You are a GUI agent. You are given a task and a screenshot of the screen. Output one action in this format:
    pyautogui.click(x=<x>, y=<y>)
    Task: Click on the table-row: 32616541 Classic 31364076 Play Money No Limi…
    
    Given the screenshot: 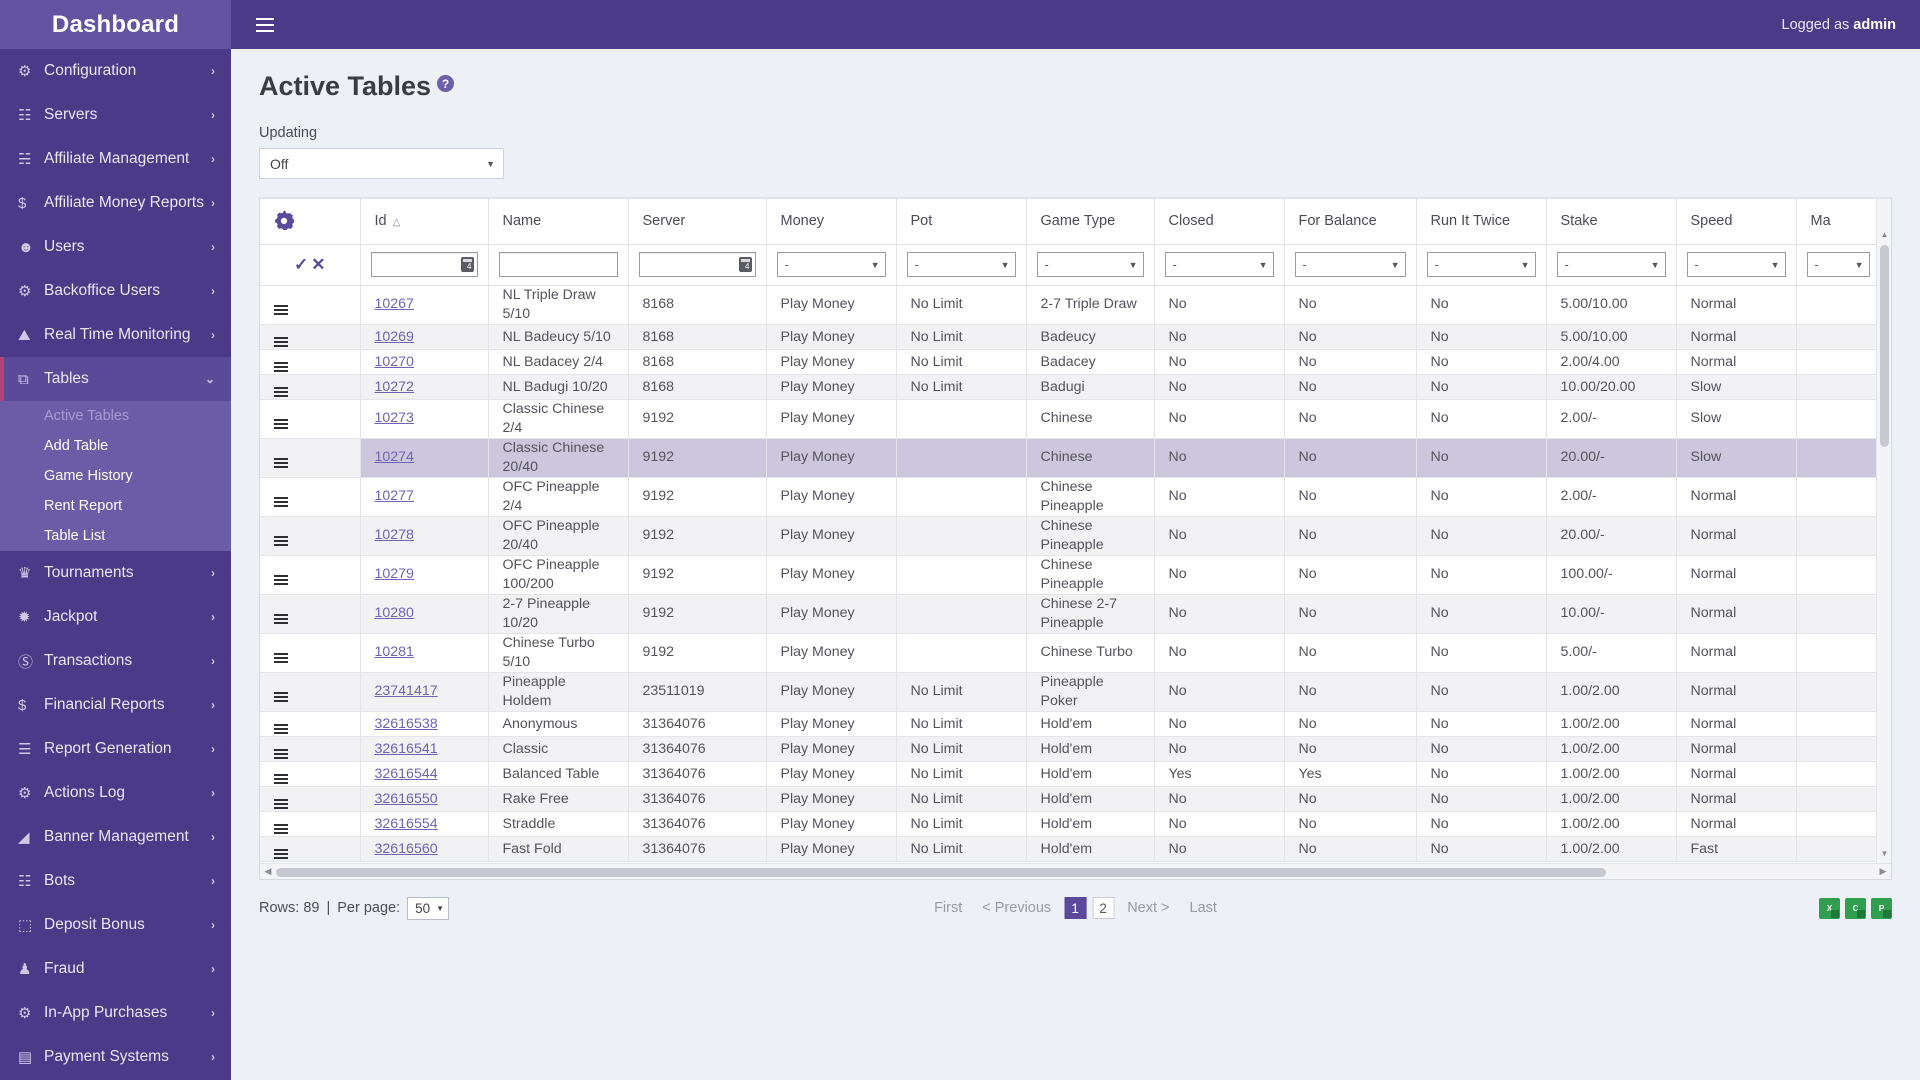 What is the action you would take?
    pyautogui.click(x=1070, y=749)
    